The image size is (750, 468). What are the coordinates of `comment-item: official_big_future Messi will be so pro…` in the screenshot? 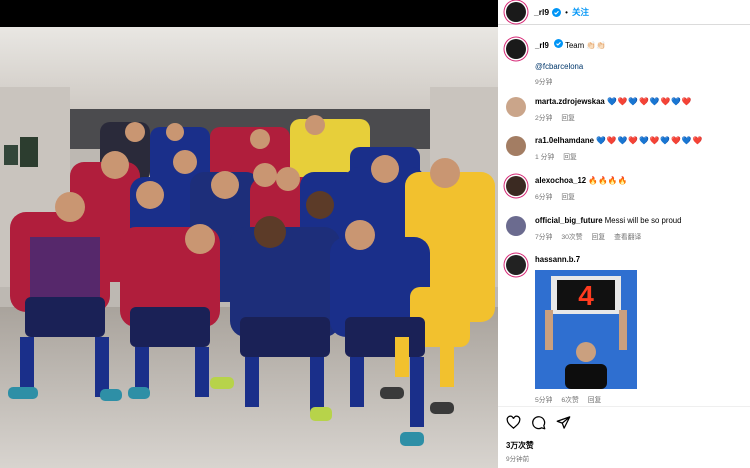 It's located at (625, 228).